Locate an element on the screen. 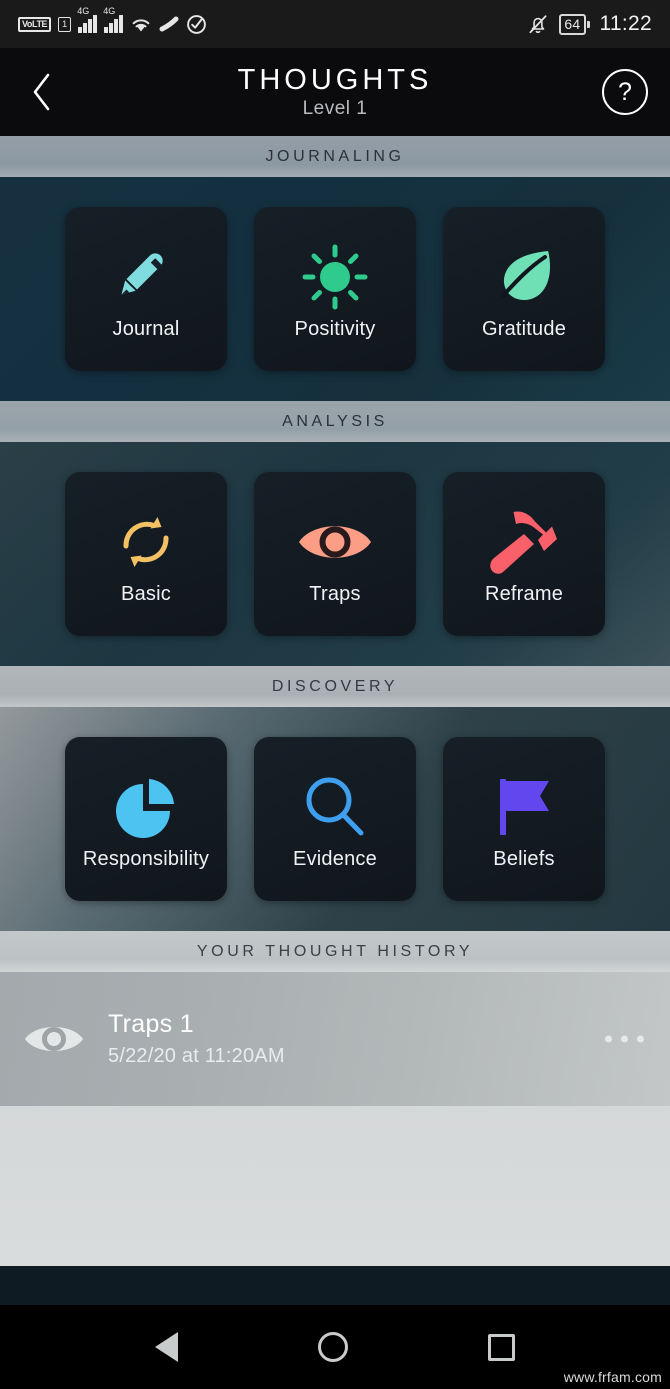 This screenshot has width=670, height=1389. tile-label: Basic is located at coordinates (146, 593).